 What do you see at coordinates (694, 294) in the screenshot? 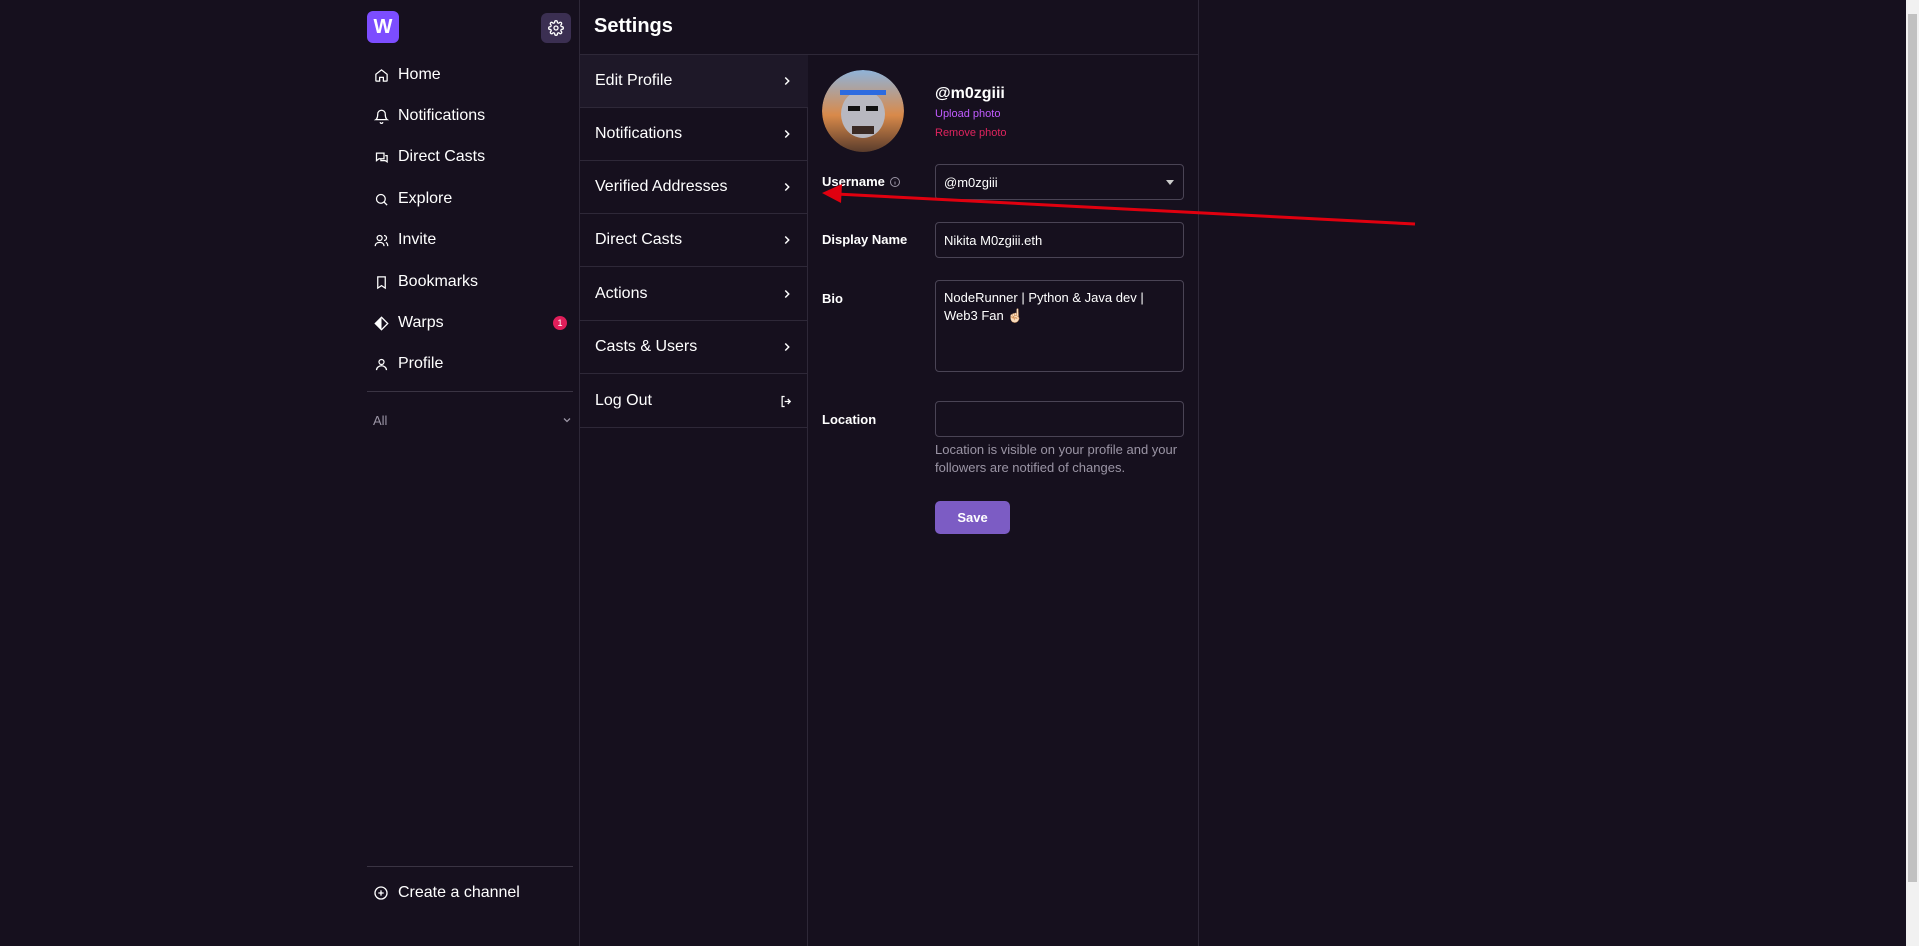
I see `settings-menu-actions: Actions` at bounding box center [694, 294].